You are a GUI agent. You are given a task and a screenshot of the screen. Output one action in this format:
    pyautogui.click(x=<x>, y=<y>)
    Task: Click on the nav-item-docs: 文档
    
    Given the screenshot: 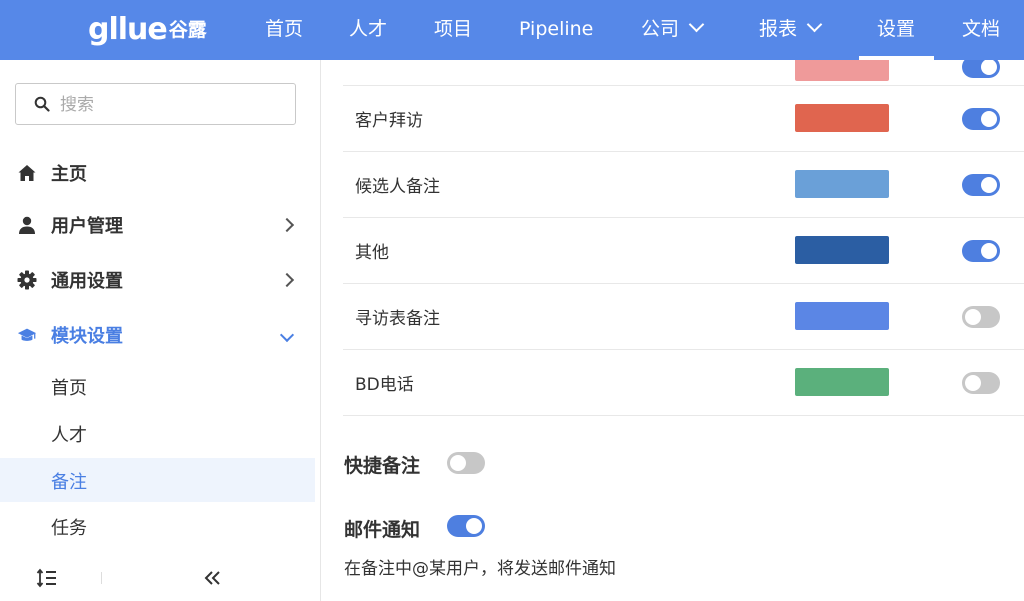 What is the action you would take?
    pyautogui.click(x=981, y=30)
    